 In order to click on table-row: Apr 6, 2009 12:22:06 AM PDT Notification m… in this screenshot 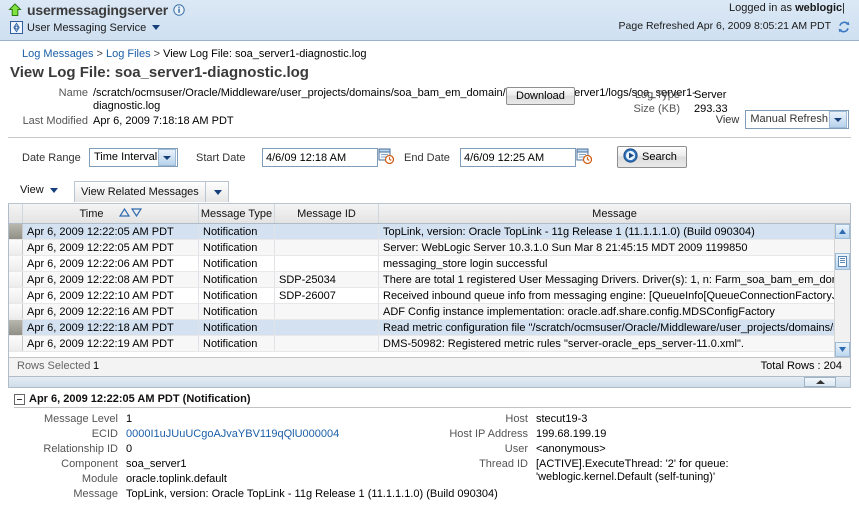, I will do `click(429, 264)`.